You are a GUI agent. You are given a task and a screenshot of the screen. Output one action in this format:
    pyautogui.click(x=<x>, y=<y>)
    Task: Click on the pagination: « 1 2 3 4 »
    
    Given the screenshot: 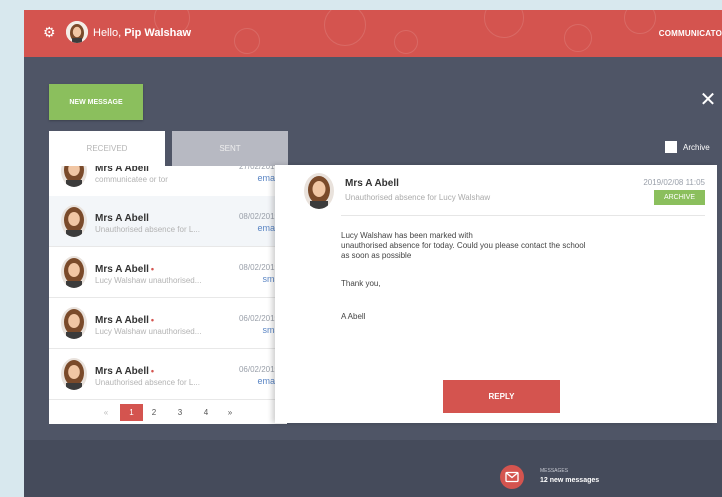 What is the action you would take?
    pyautogui.click(x=168, y=413)
    